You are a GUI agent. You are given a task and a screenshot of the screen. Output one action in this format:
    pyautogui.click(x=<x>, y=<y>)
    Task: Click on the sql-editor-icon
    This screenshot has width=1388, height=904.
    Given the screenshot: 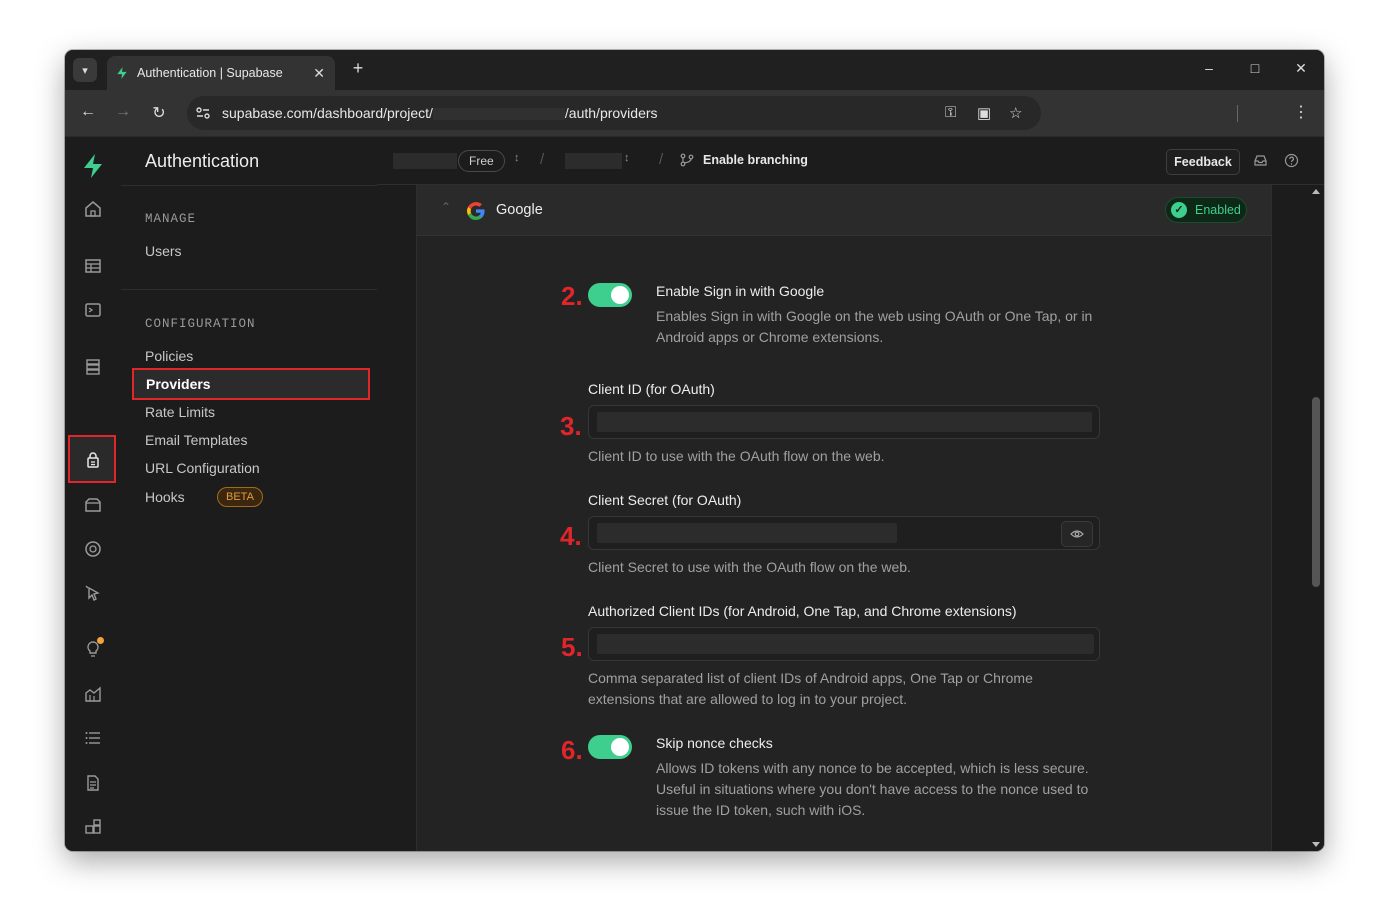 What is the action you would take?
    pyautogui.click(x=93, y=310)
    